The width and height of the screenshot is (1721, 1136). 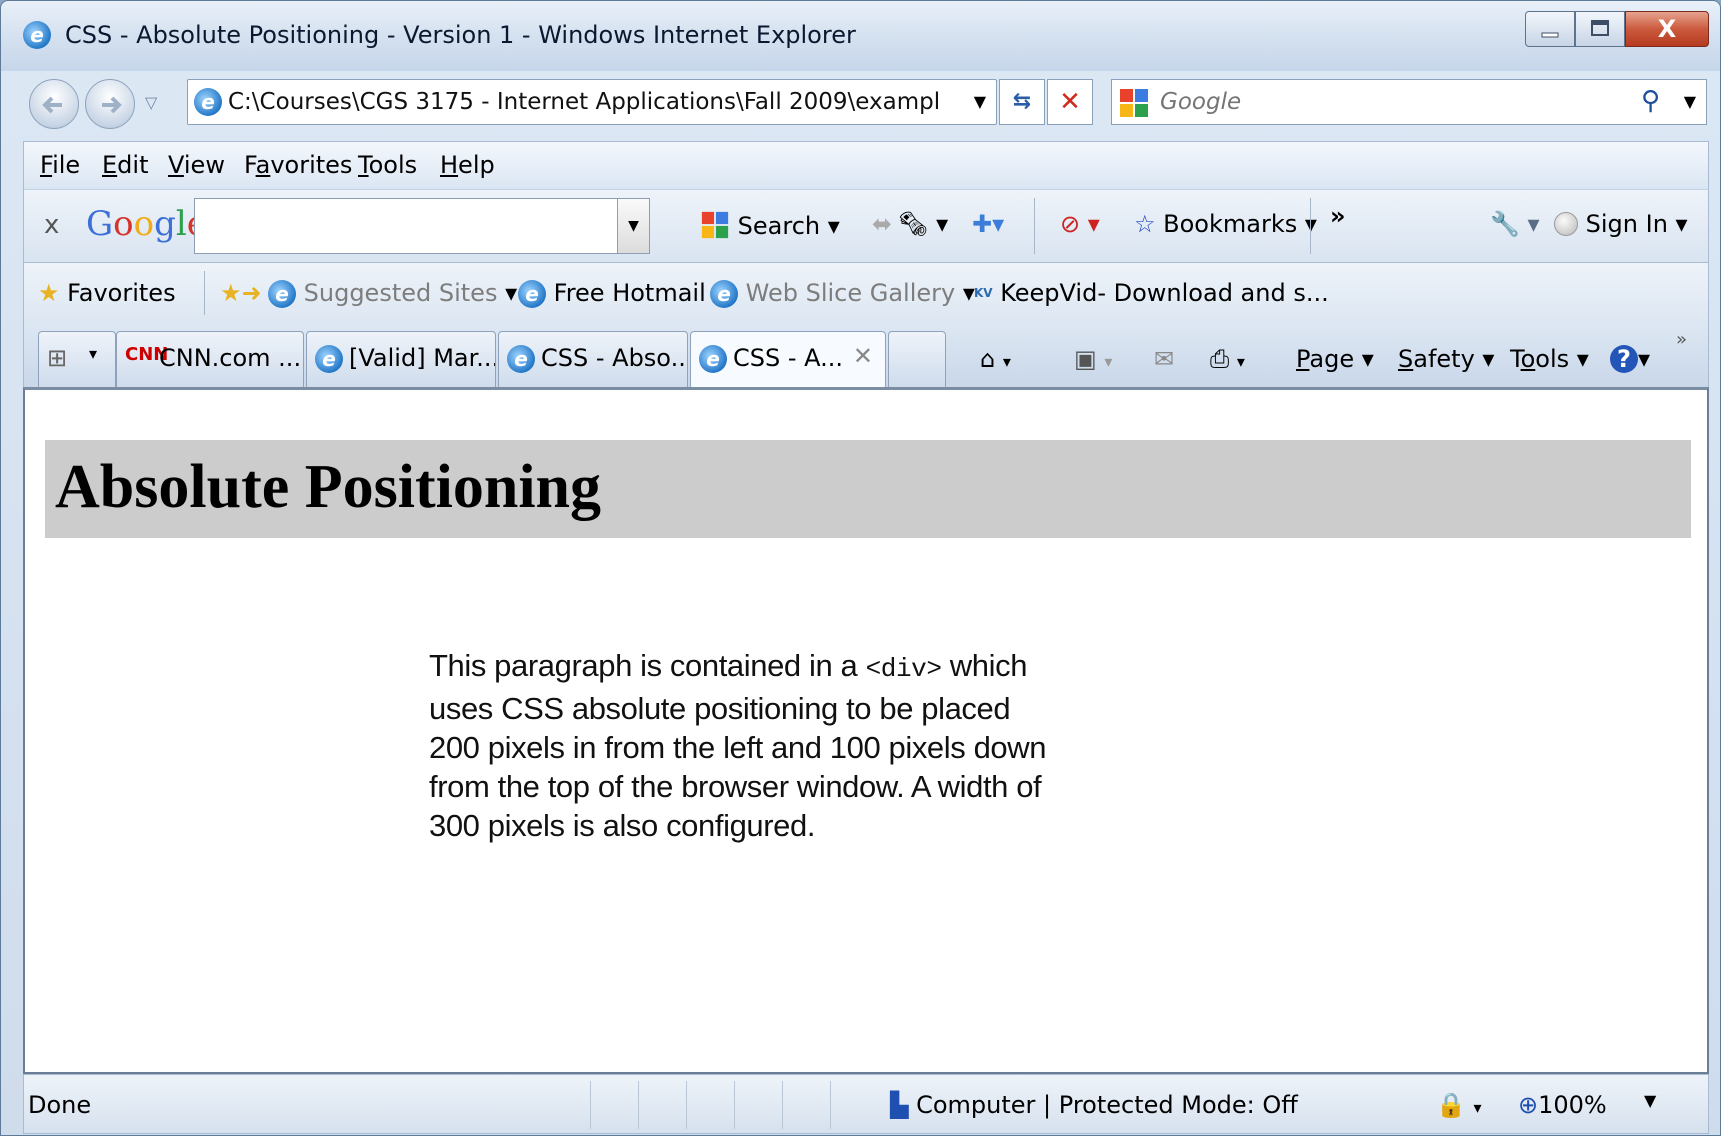 I want to click on news-button: 🗞 ▾, so click(x=923, y=224).